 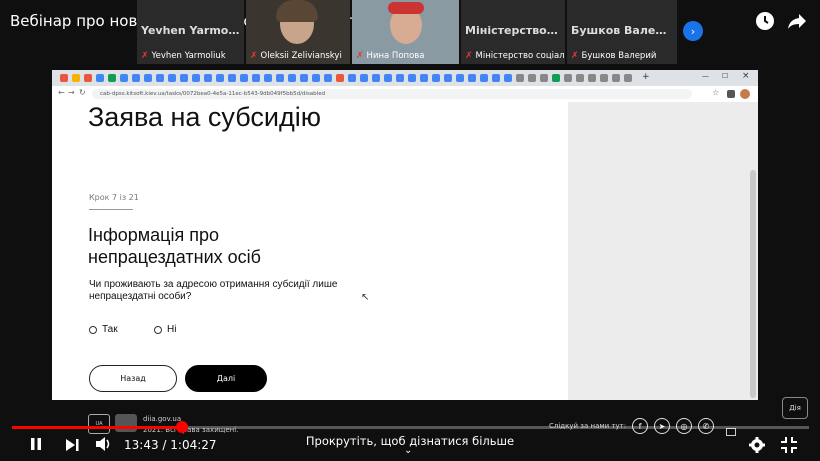 I want to click on progress-fill, so click(x=97, y=427).